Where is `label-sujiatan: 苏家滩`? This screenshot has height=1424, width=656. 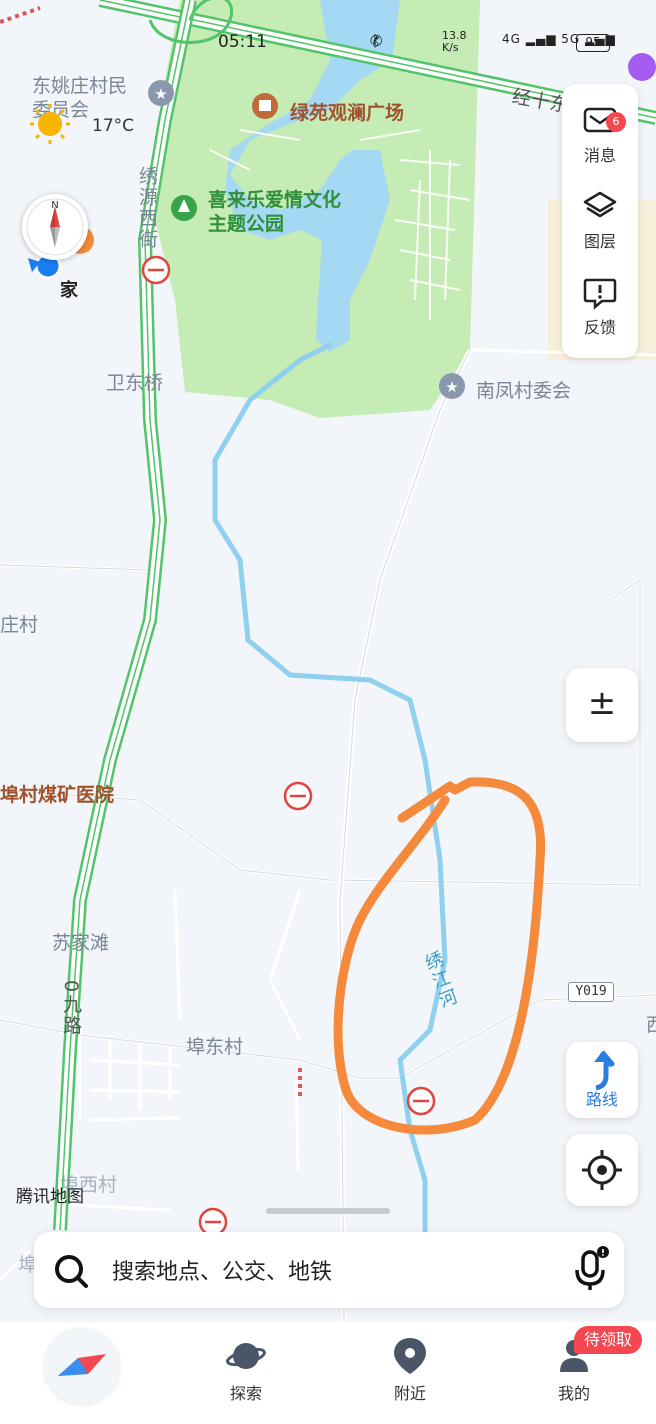 label-sujiatan: 苏家滩 is located at coordinates (81, 943).